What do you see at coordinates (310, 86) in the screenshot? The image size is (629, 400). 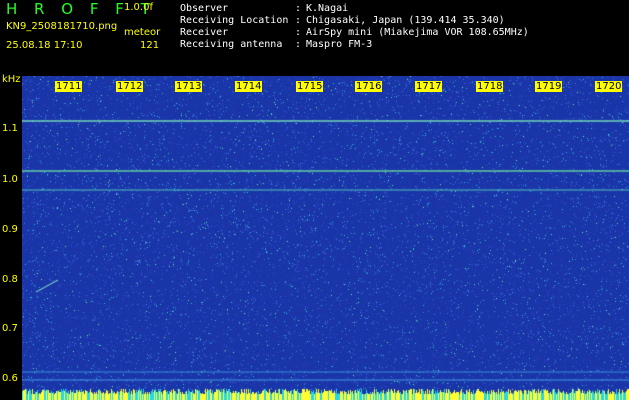 I see `time-label: 1715` at bounding box center [310, 86].